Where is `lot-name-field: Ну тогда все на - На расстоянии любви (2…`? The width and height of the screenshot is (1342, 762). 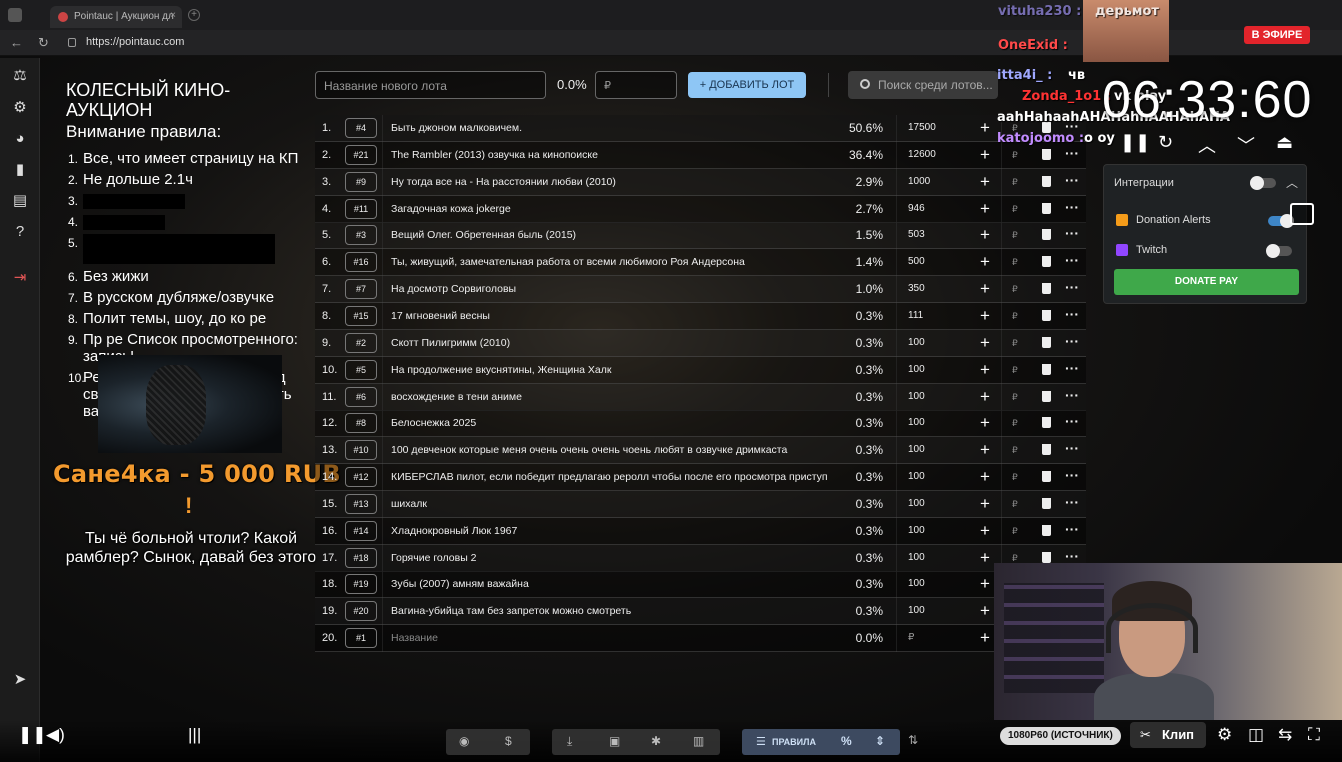 lot-name-field: Ну тогда все на - На расстоянии любви (2… is located at coordinates (609, 182).